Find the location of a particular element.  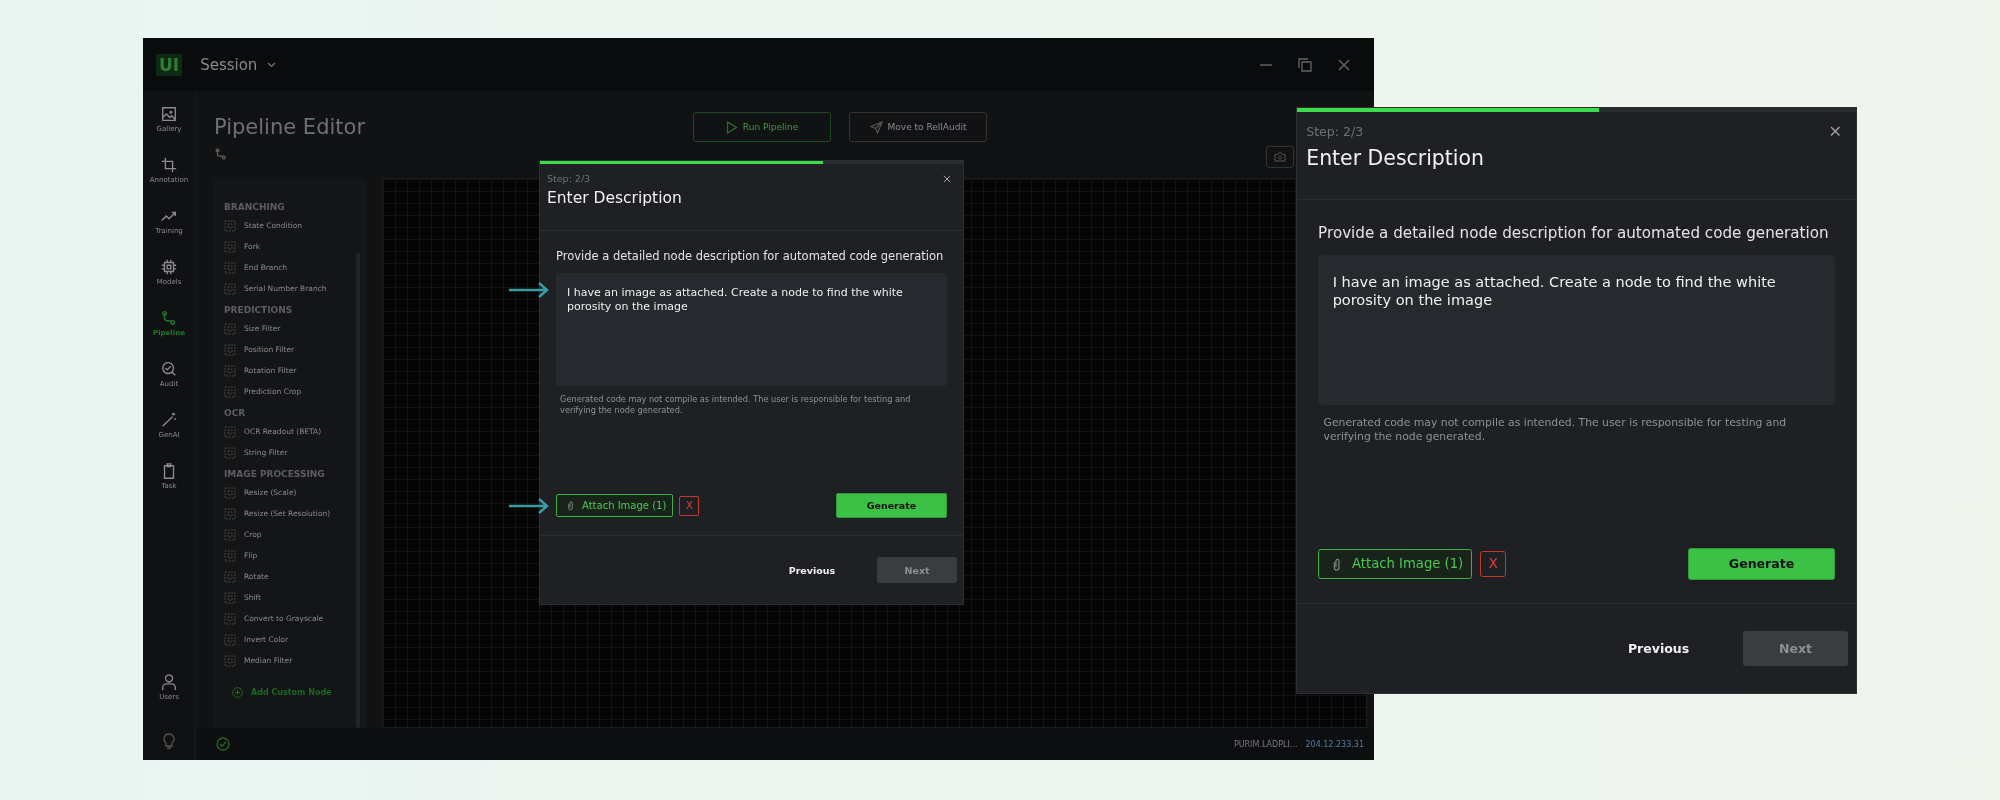

page-title: Pipeline Editor is located at coordinates (290, 127).